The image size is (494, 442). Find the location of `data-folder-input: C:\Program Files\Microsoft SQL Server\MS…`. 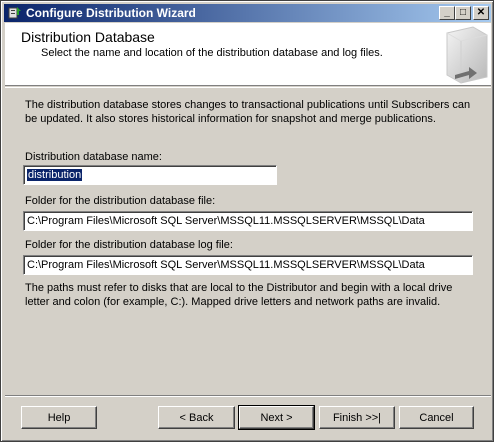

data-folder-input: C:\Program Files\Microsoft SQL Server\MS… is located at coordinates (248, 221).